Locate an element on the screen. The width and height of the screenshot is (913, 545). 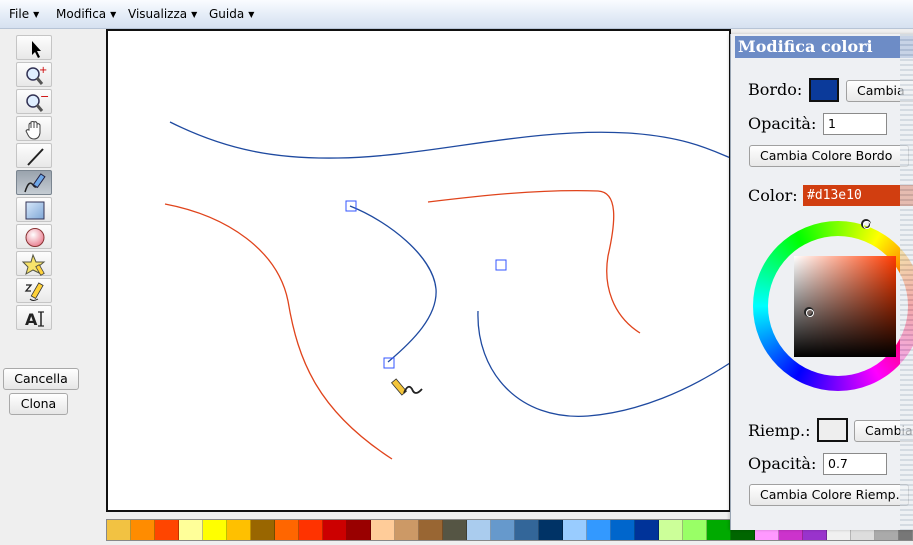
star-shape-icon is located at coordinates (33, 264).